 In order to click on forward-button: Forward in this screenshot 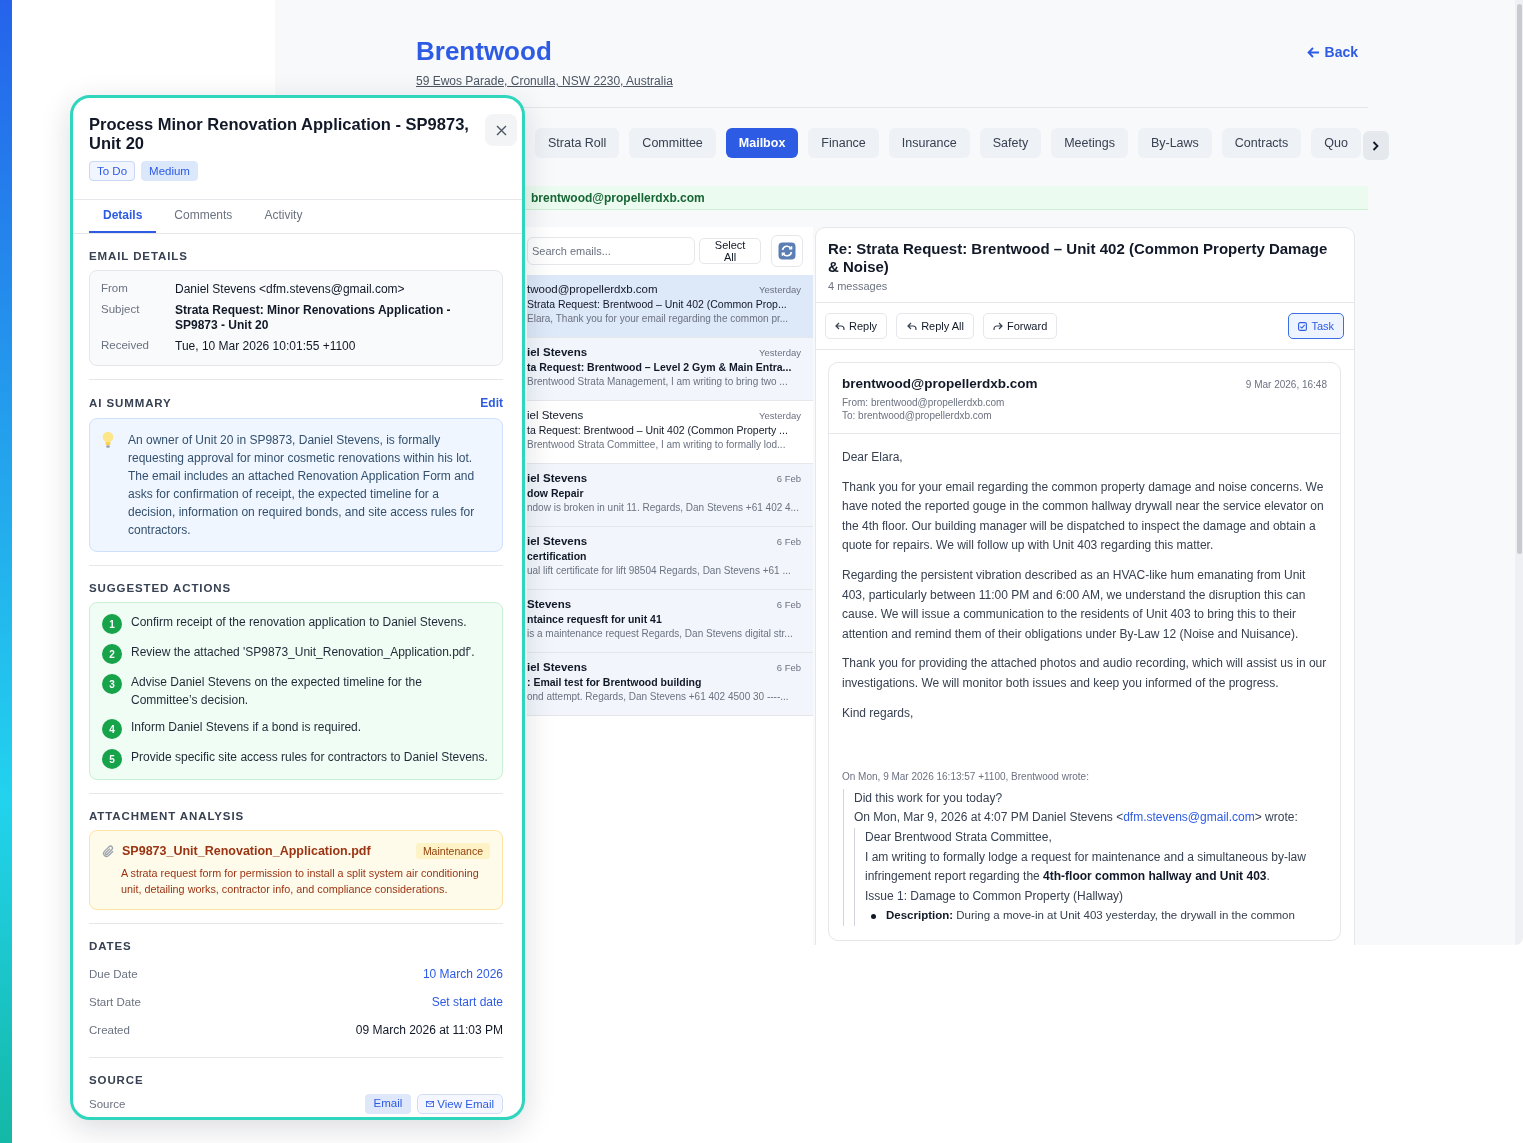, I will do `click(1020, 326)`.